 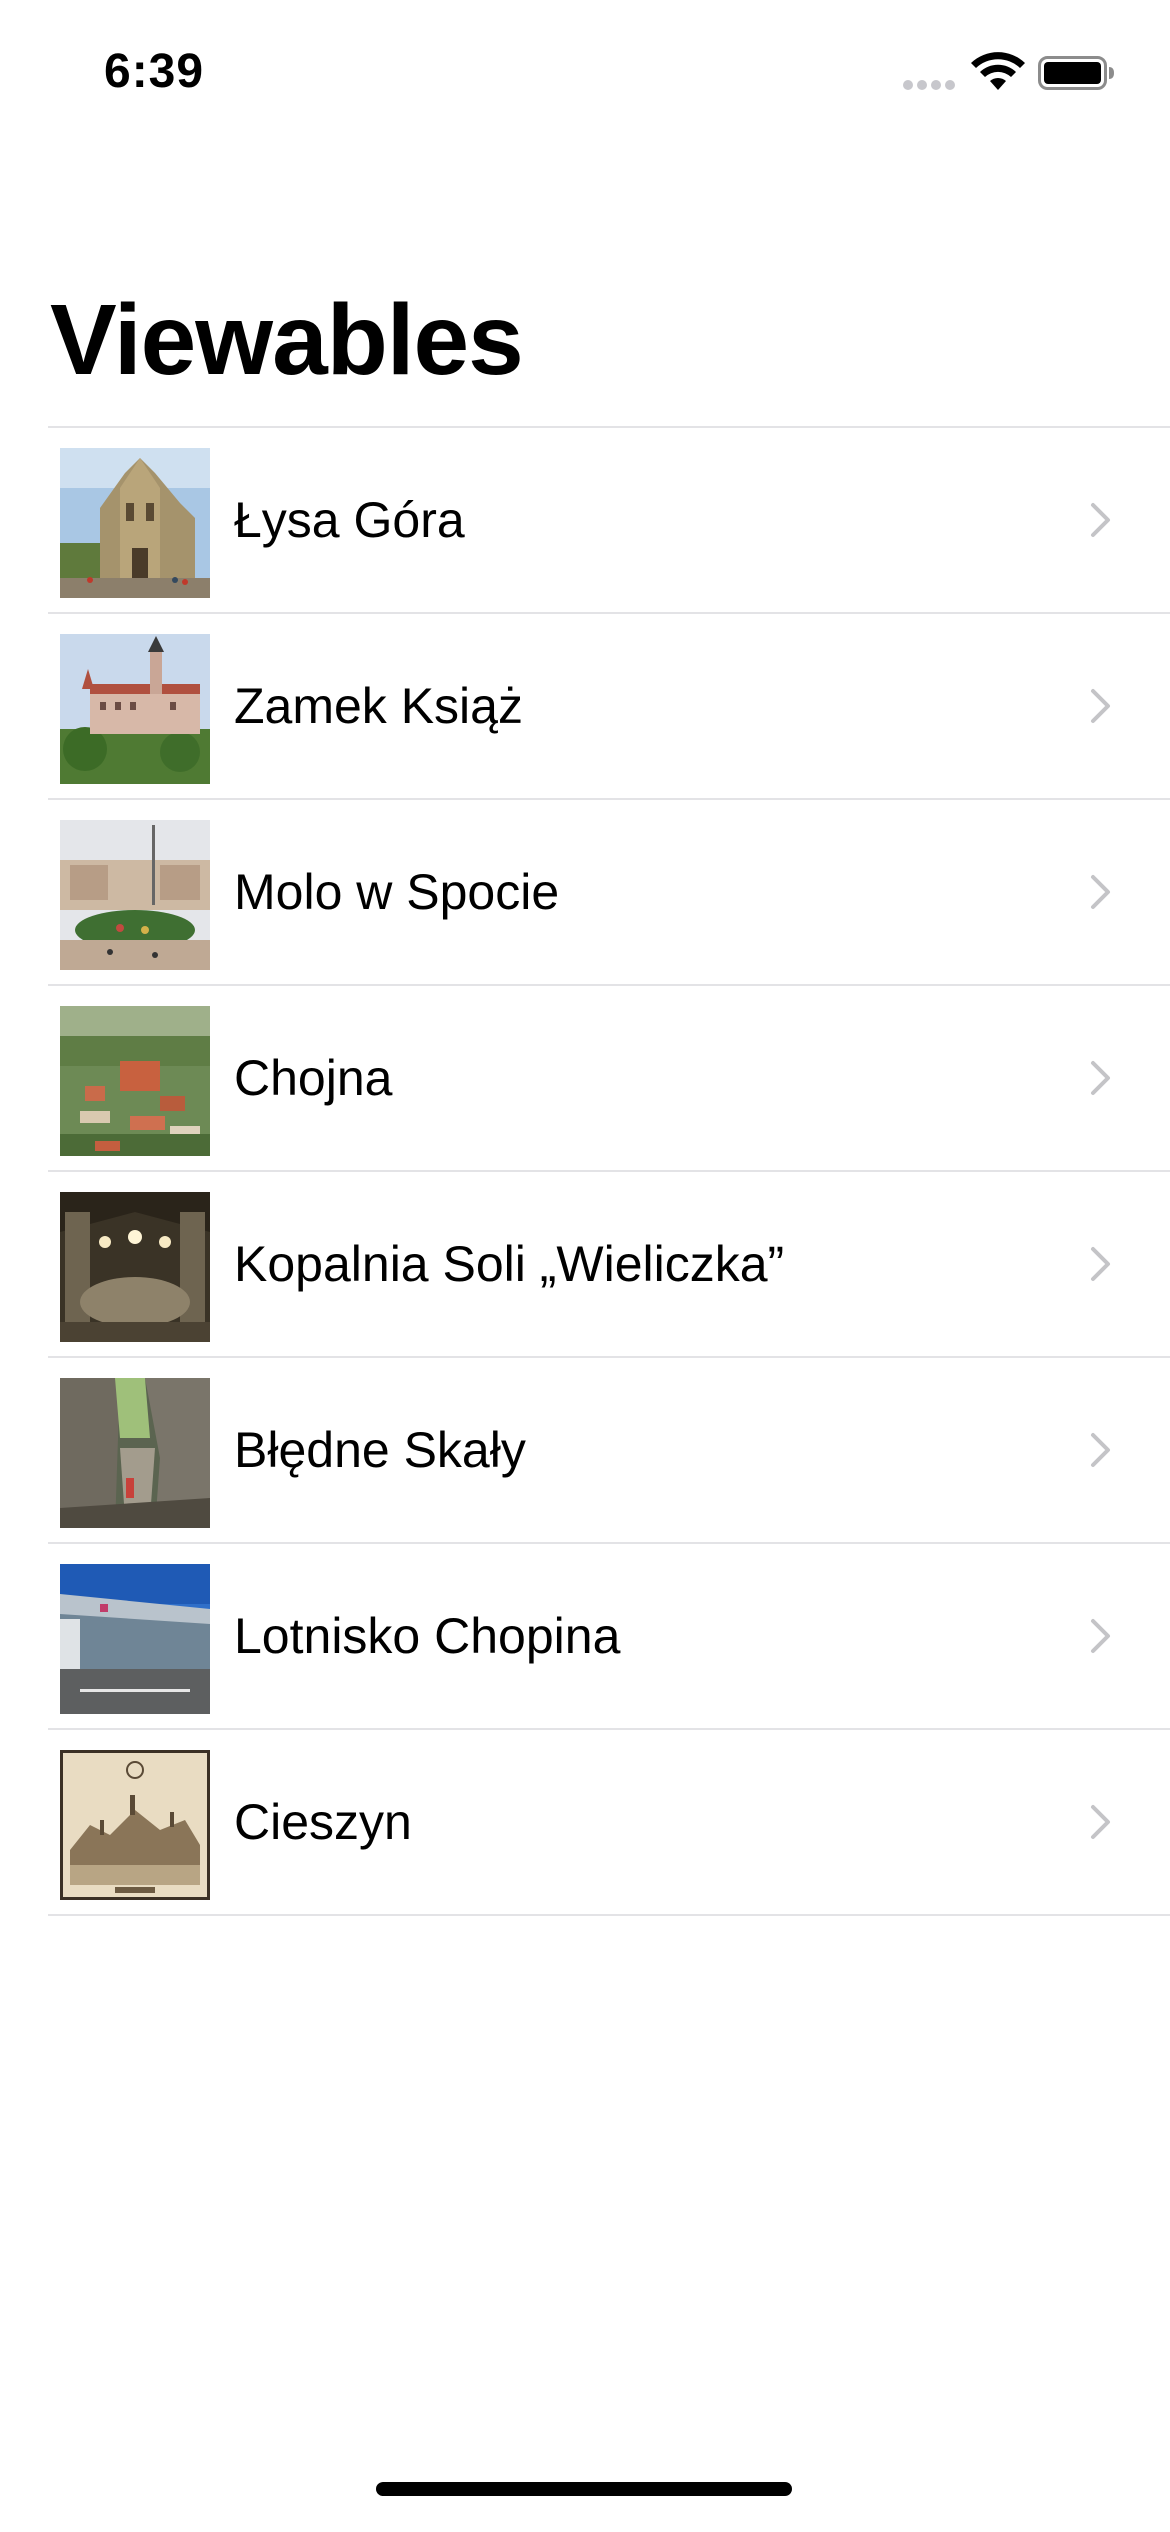 I want to click on list-item-label: Łysa Góra, so click(x=349, y=520).